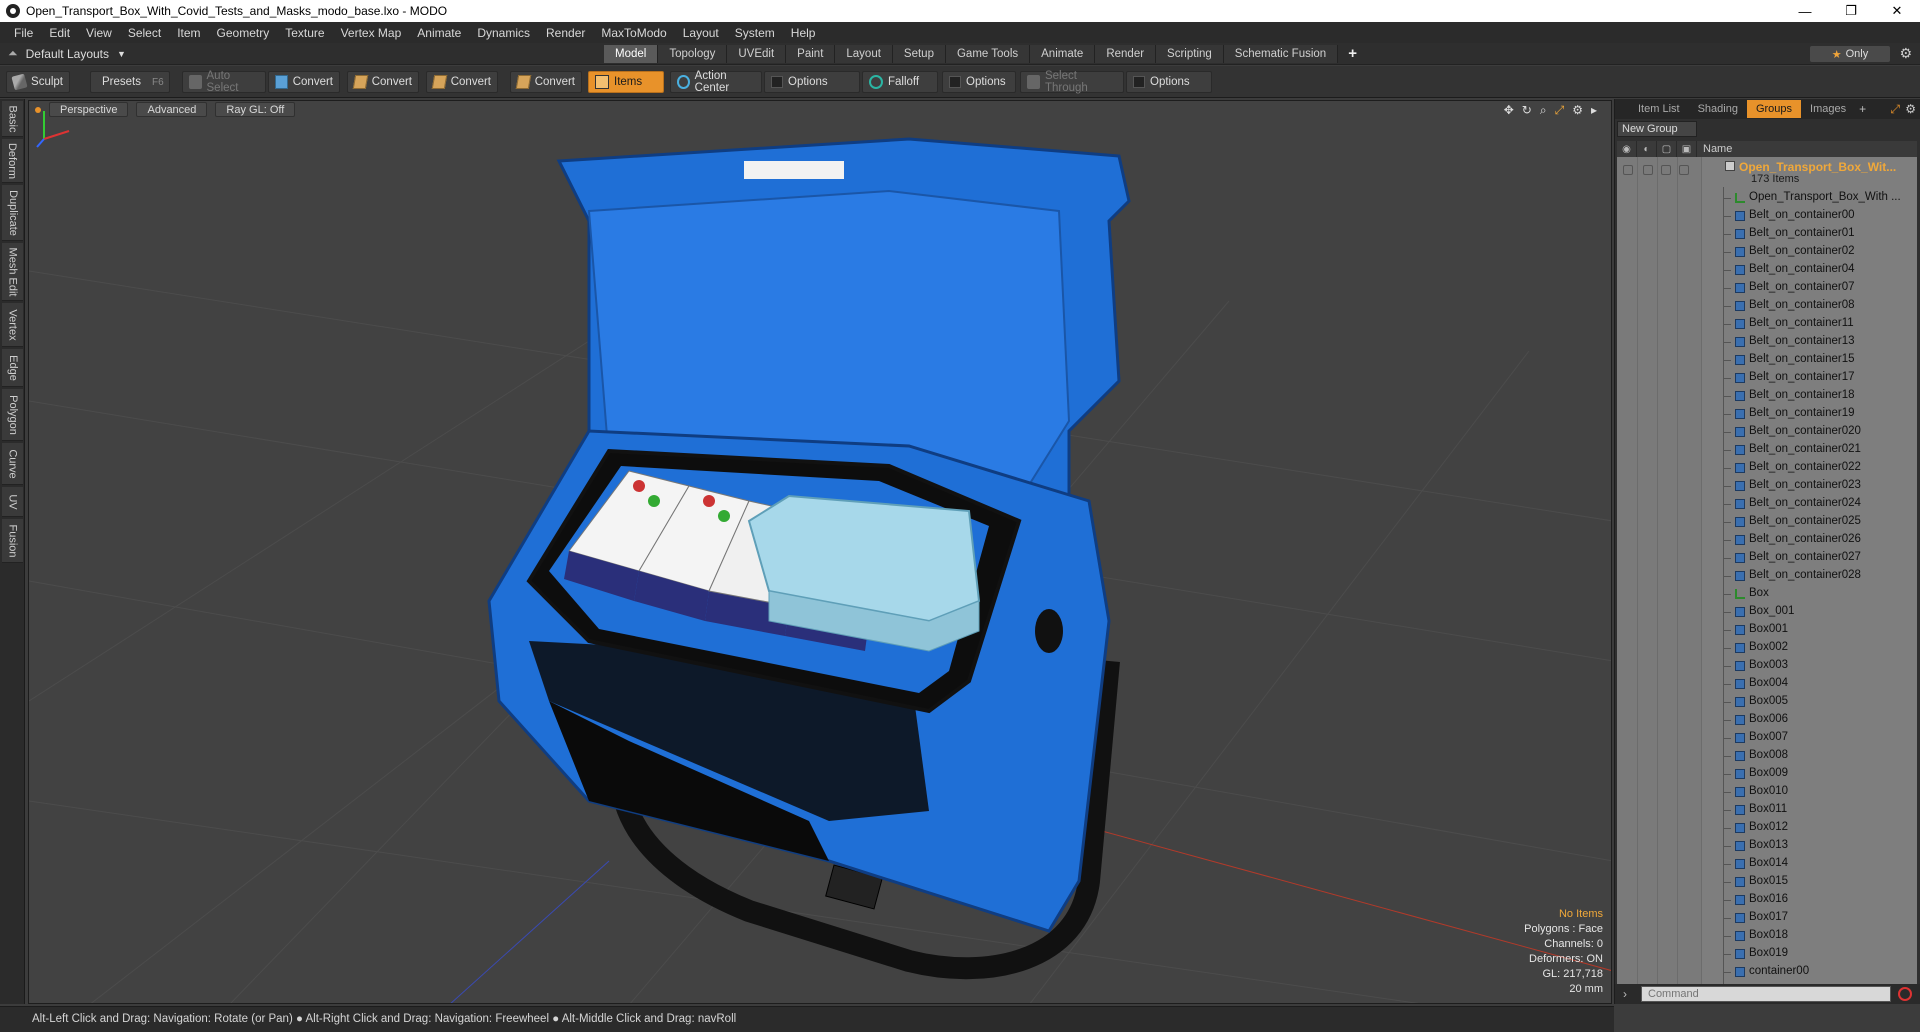 The image size is (1920, 1032). I want to click on tree-item: Belt_on_container04, so click(1767, 270).